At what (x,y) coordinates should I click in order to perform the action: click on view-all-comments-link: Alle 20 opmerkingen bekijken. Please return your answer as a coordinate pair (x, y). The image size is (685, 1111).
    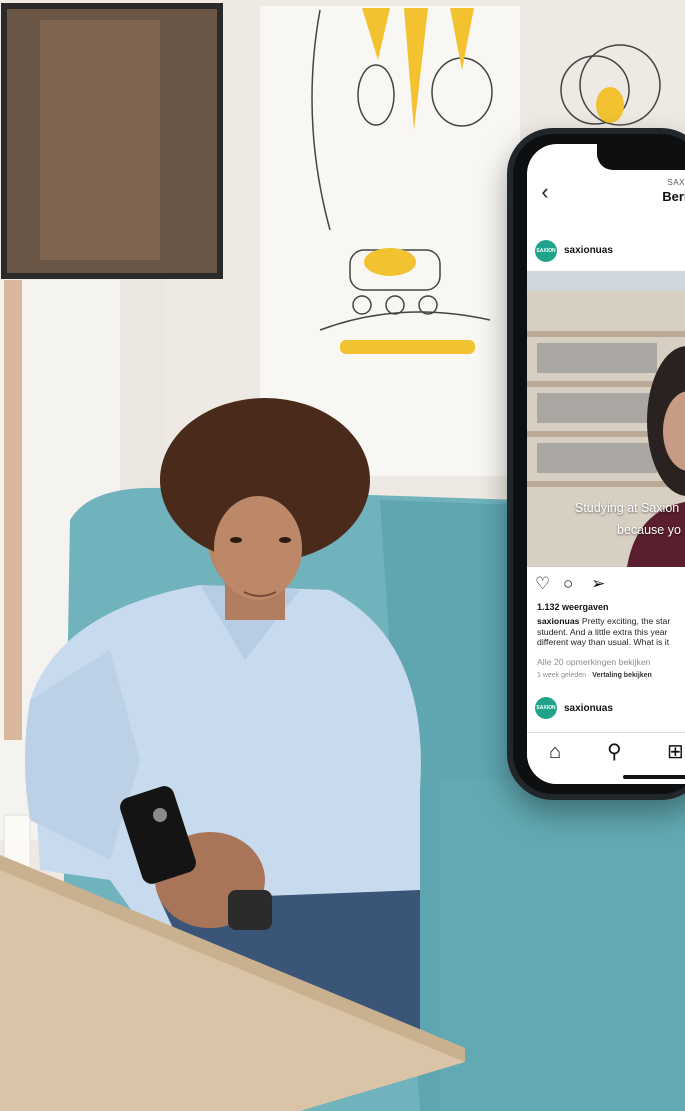
    Looking at the image, I should click on (594, 662).